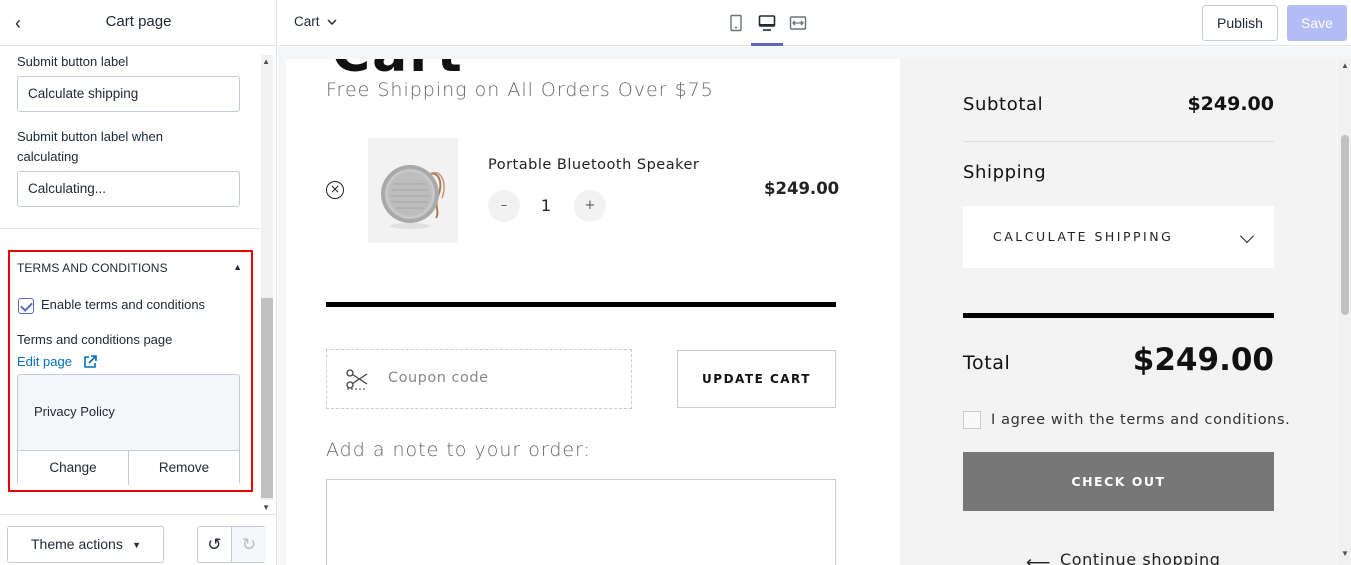 The height and width of the screenshot is (565, 1351). I want to click on sidebar-footer: Theme actions ▼ ↺ ↻, so click(138, 539).